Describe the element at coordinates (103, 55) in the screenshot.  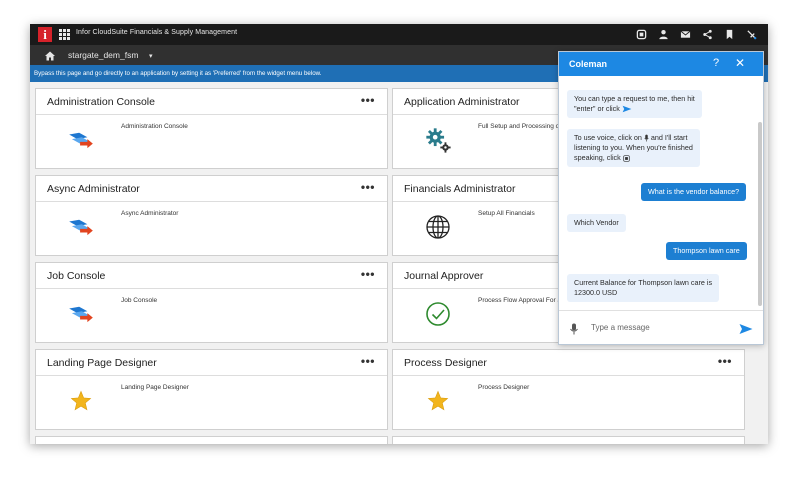
I see `tenant-selector: stargate_dem_fsm` at that location.